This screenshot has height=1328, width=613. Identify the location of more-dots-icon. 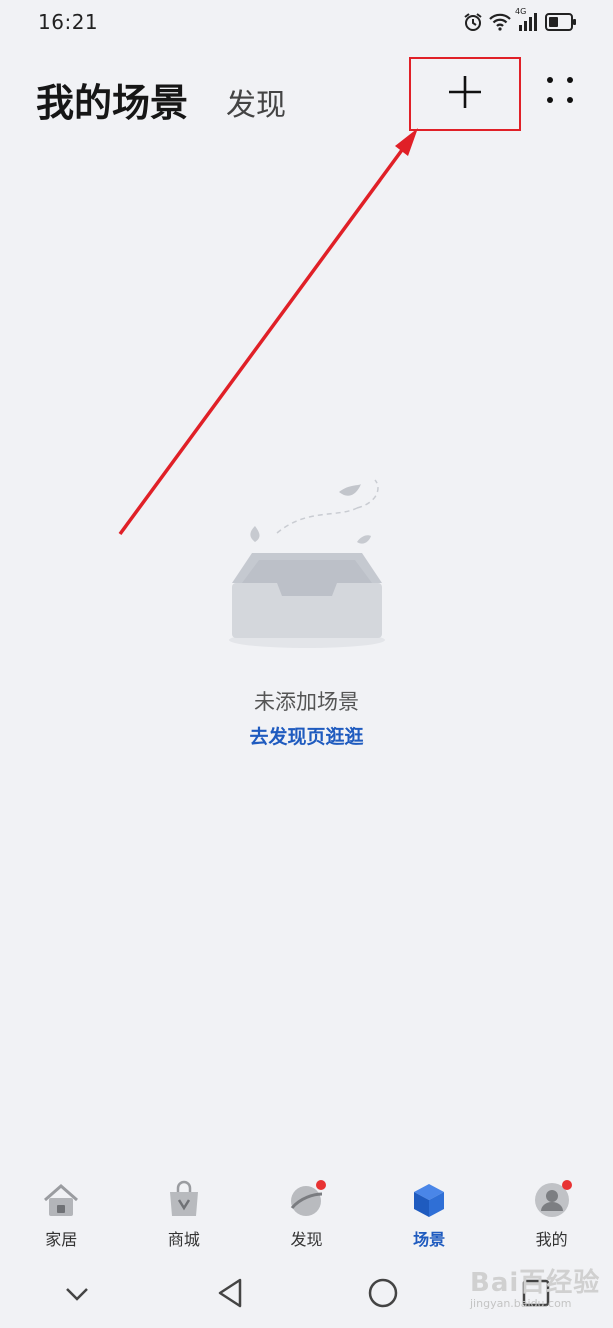
(560, 92).